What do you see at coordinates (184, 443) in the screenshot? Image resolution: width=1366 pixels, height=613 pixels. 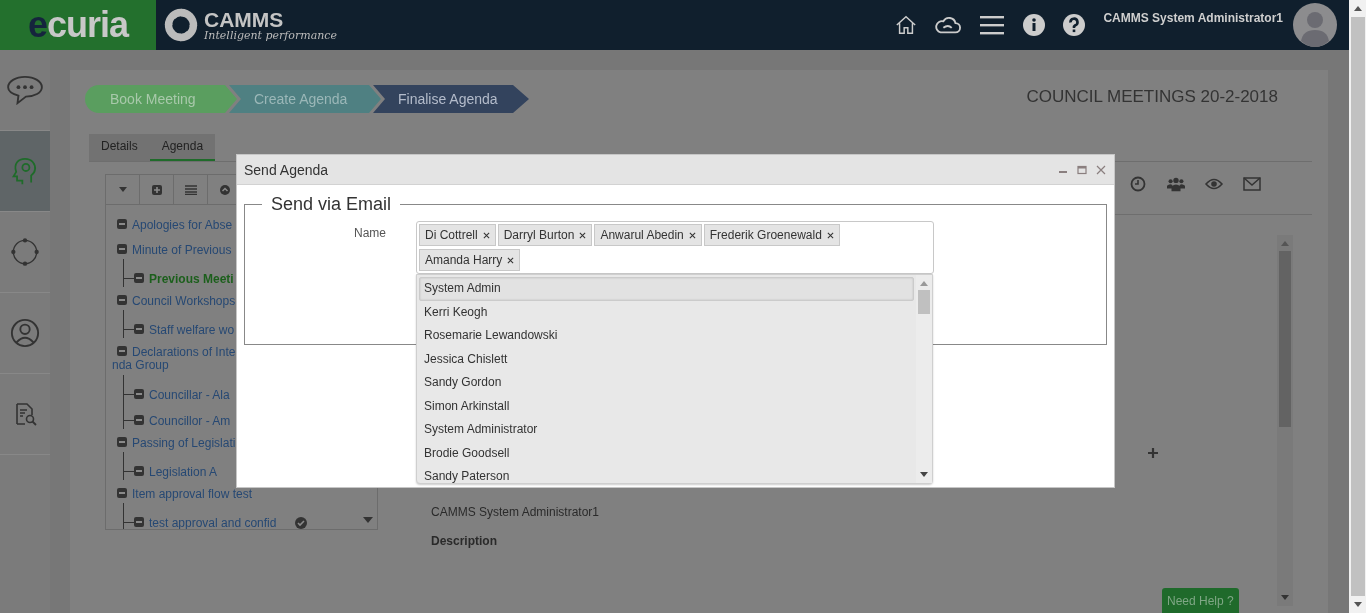 I see `tree-item: Passing of Legislati` at bounding box center [184, 443].